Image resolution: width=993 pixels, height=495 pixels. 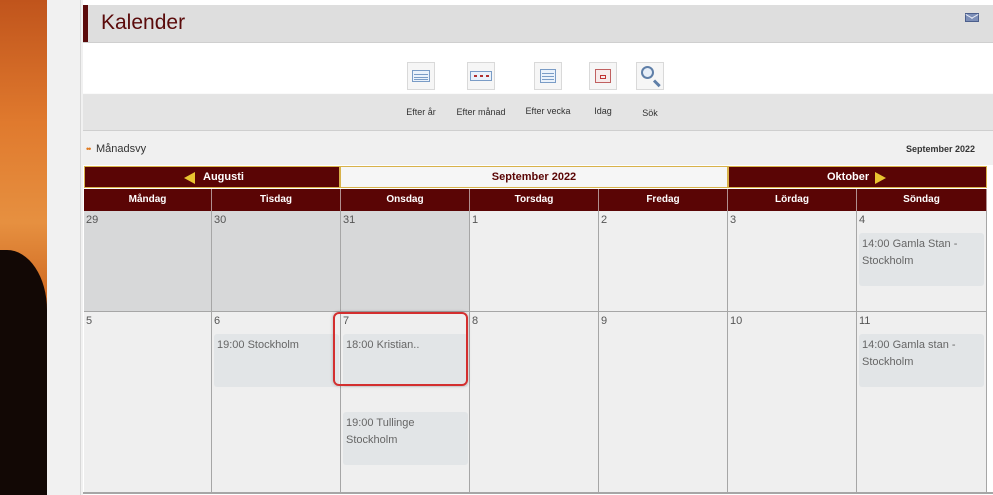 What do you see at coordinates (864, 321) in the screenshot?
I see `day-number: 11` at bounding box center [864, 321].